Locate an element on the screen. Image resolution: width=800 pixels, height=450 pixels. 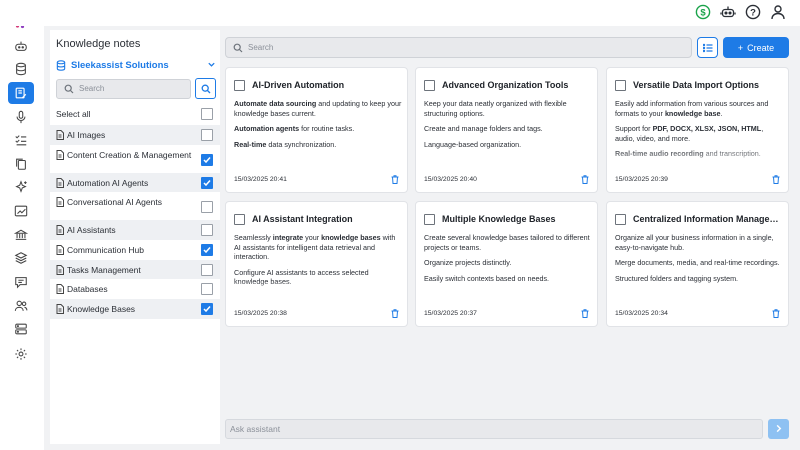
nav-analytics is located at coordinates (21, 211).